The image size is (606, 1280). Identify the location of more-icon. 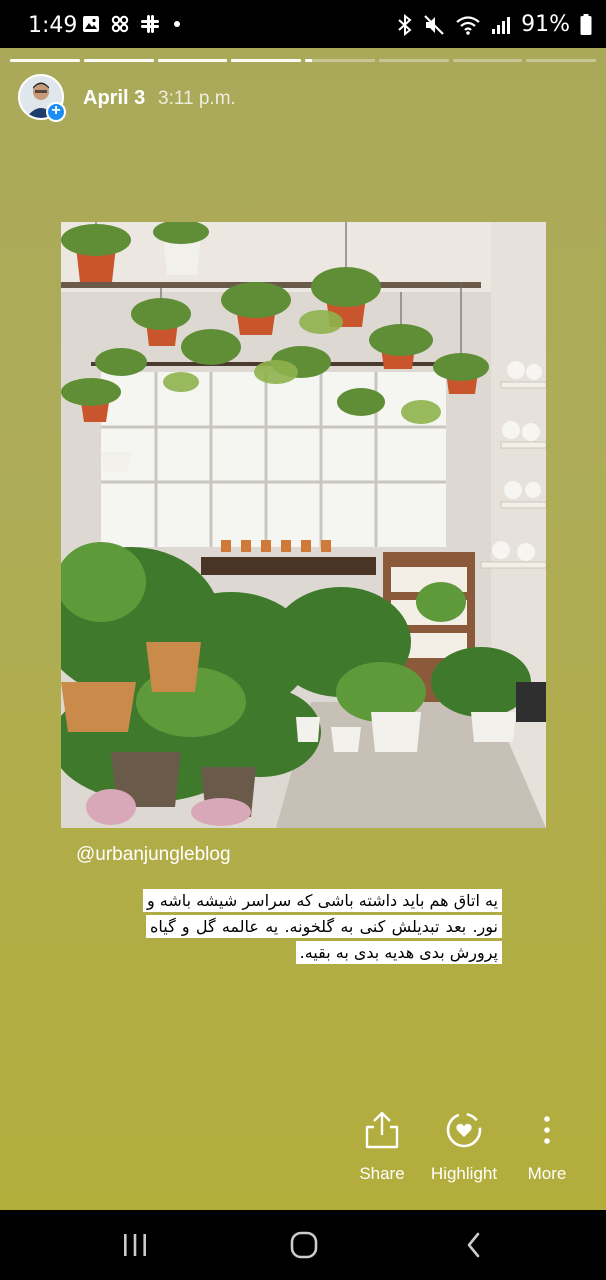
(547, 1130).